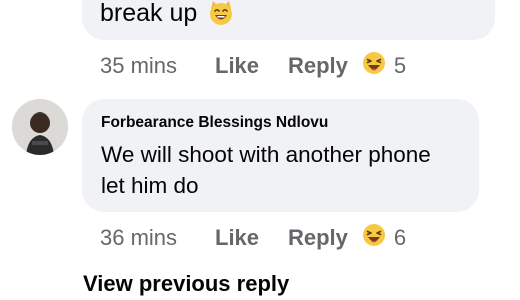  Describe the element at coordinates (150, 185) in the screenshot. I see `comment-line: let him do` at that location.